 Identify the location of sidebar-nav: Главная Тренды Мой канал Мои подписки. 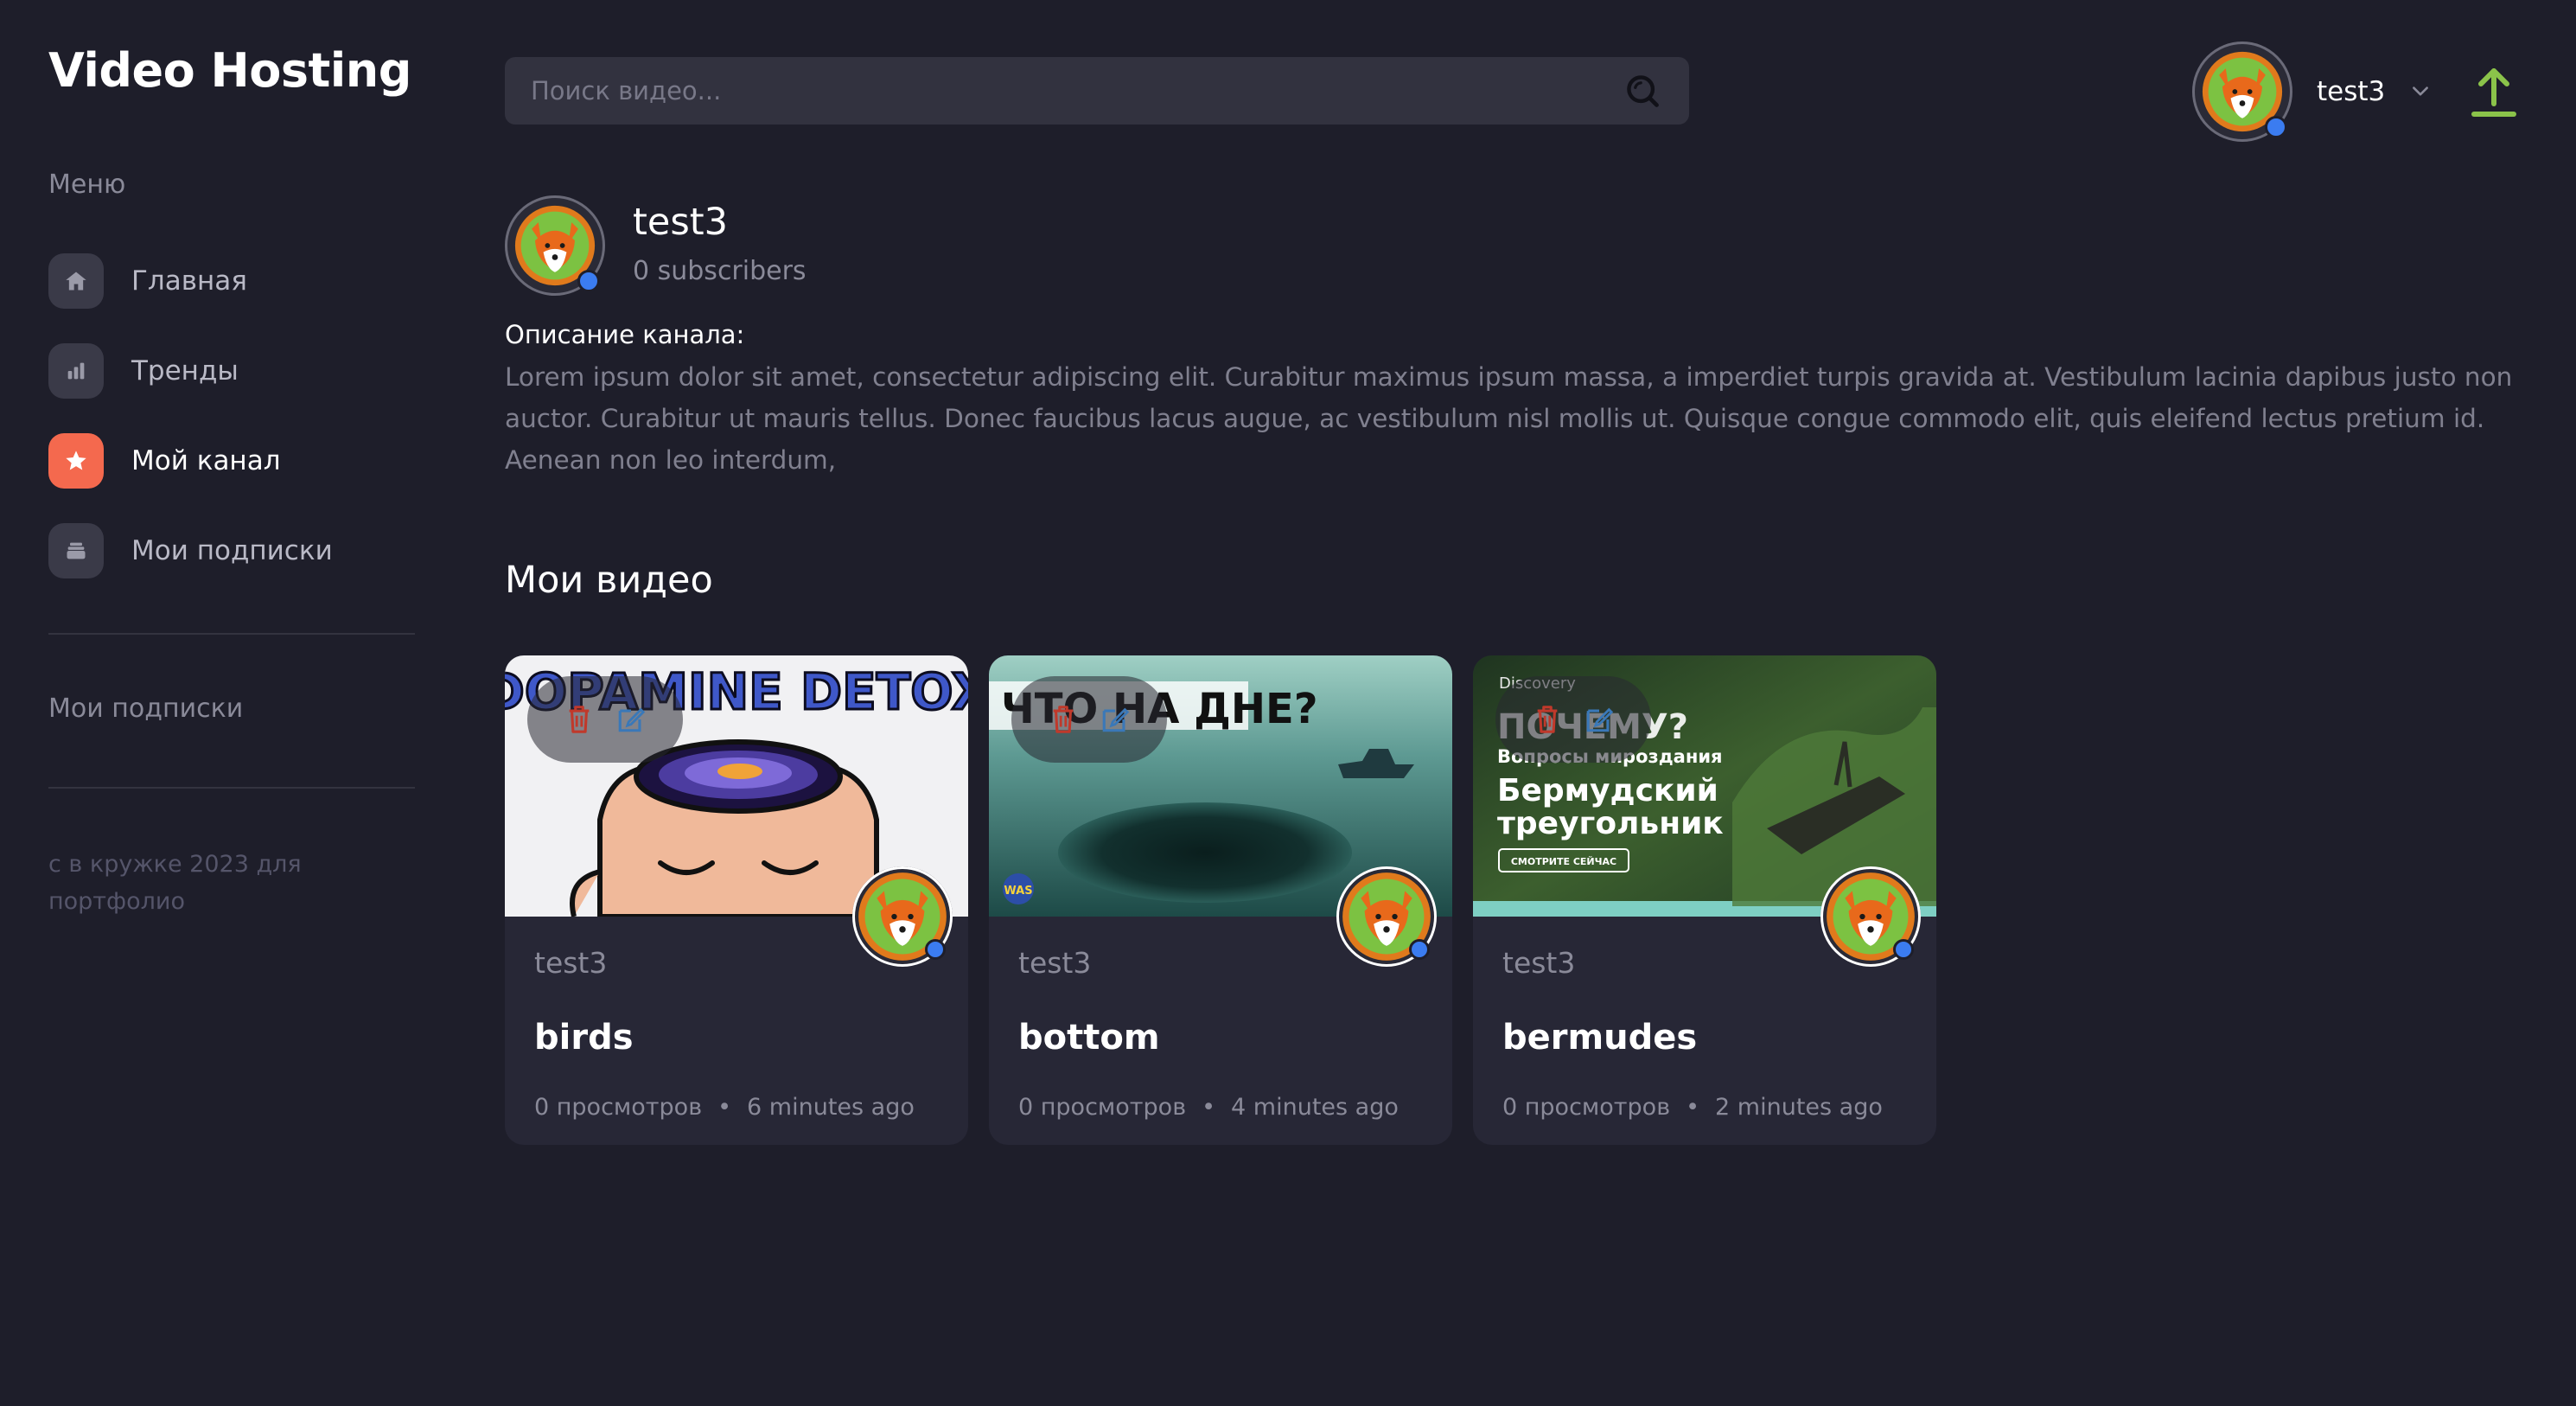
(234, 432).